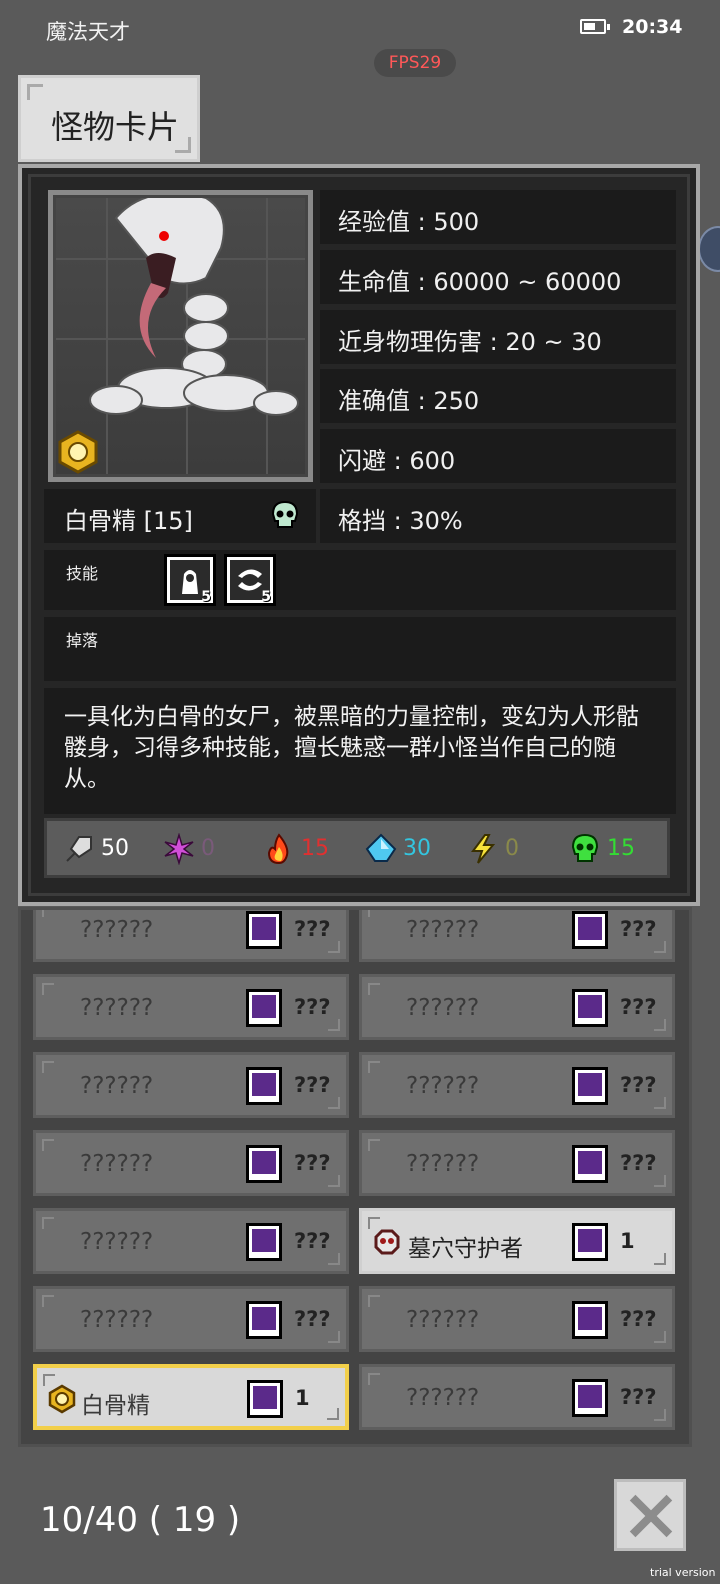  What do you see at coordinates (381, 847) in the screenshot?
I see `ice-icon` at bounding box center [381, 847].